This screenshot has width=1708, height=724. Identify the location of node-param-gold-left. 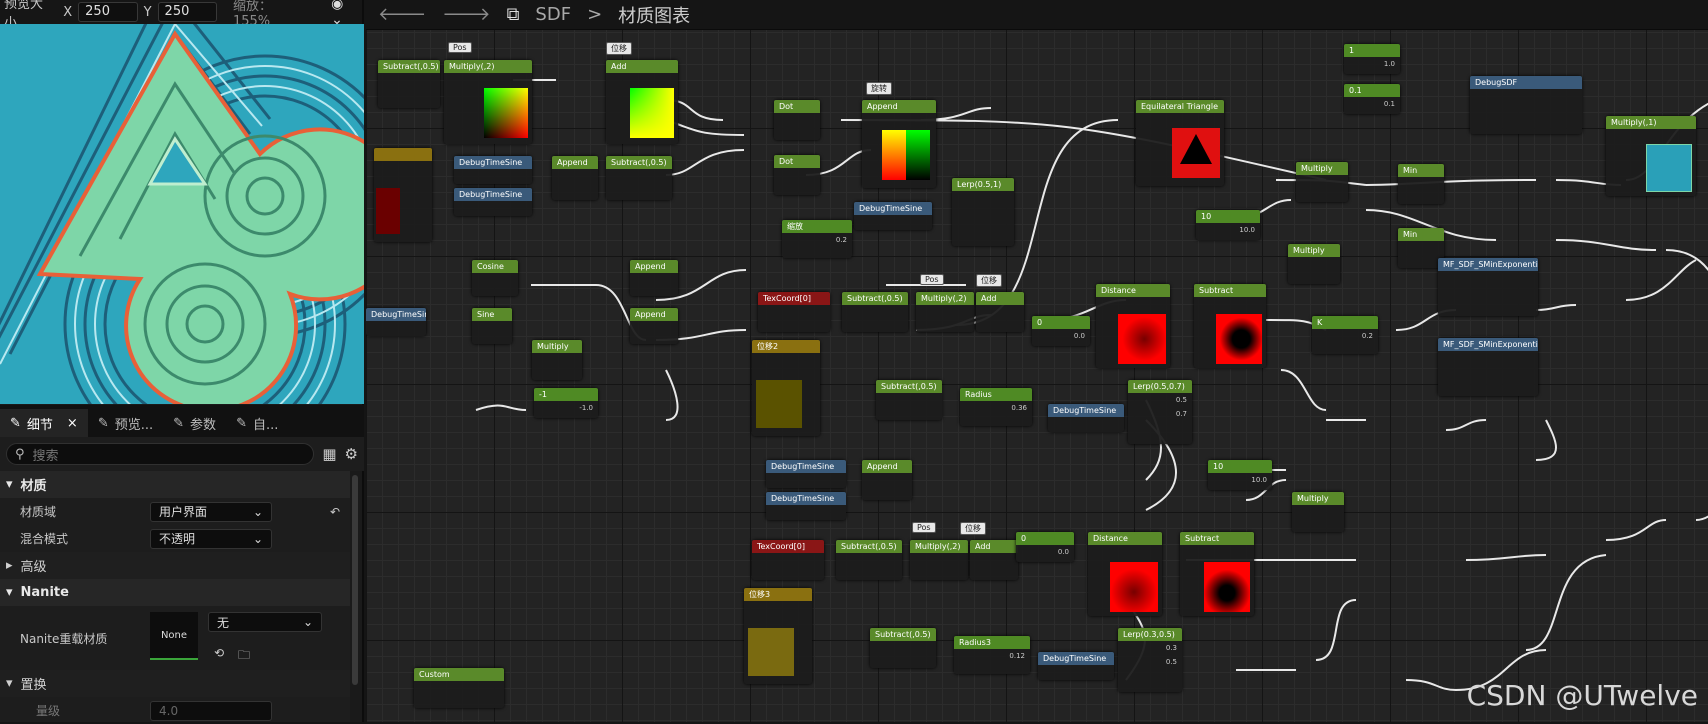
(403, 195).